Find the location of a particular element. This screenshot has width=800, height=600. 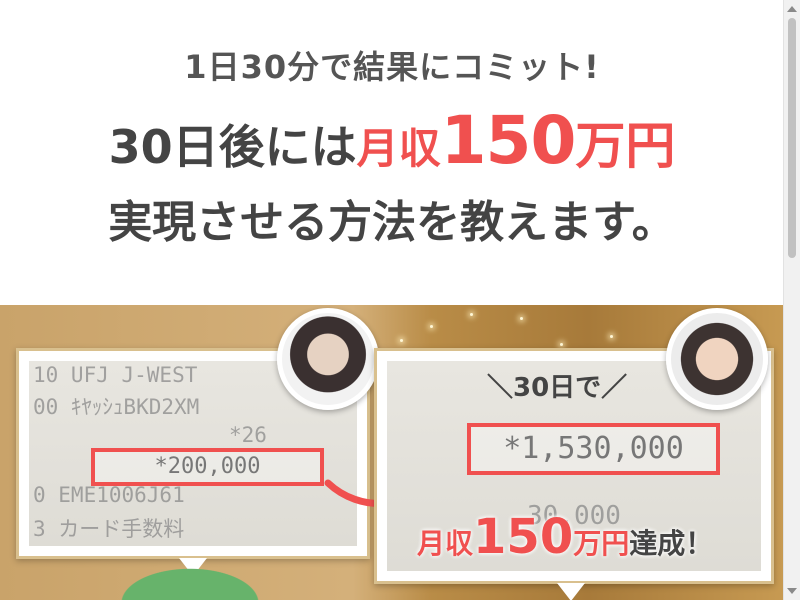

headline-highlight-number: 150 is located at coordinates (508, 140).